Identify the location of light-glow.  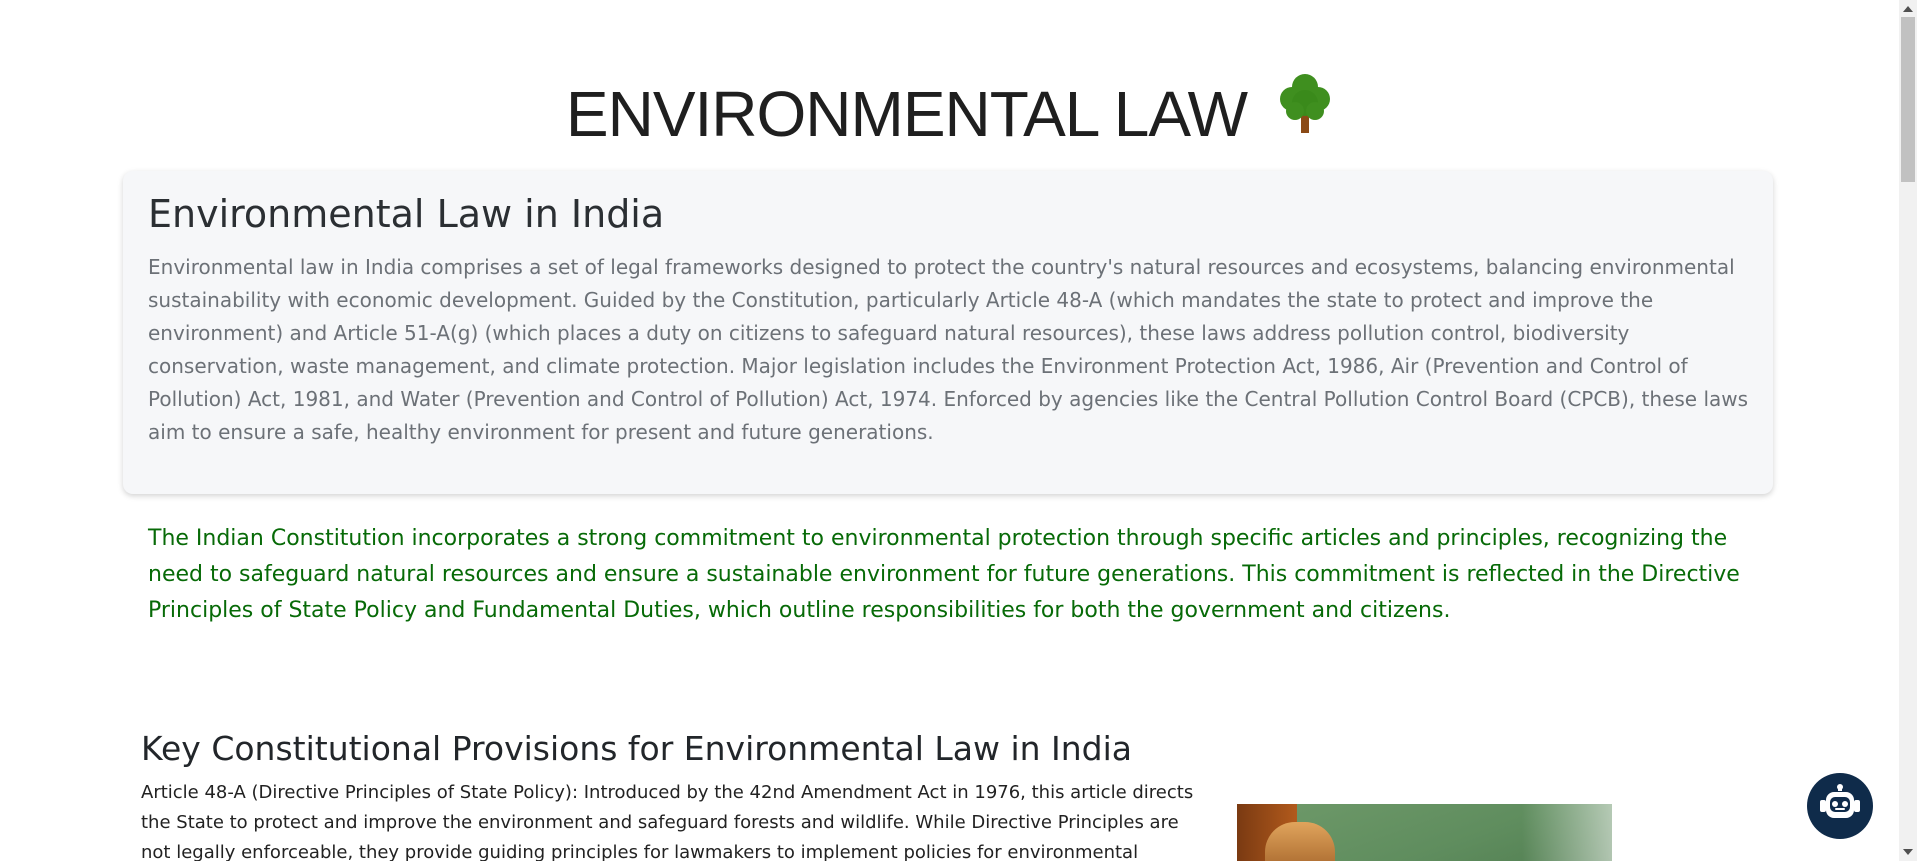
(1567, 832).